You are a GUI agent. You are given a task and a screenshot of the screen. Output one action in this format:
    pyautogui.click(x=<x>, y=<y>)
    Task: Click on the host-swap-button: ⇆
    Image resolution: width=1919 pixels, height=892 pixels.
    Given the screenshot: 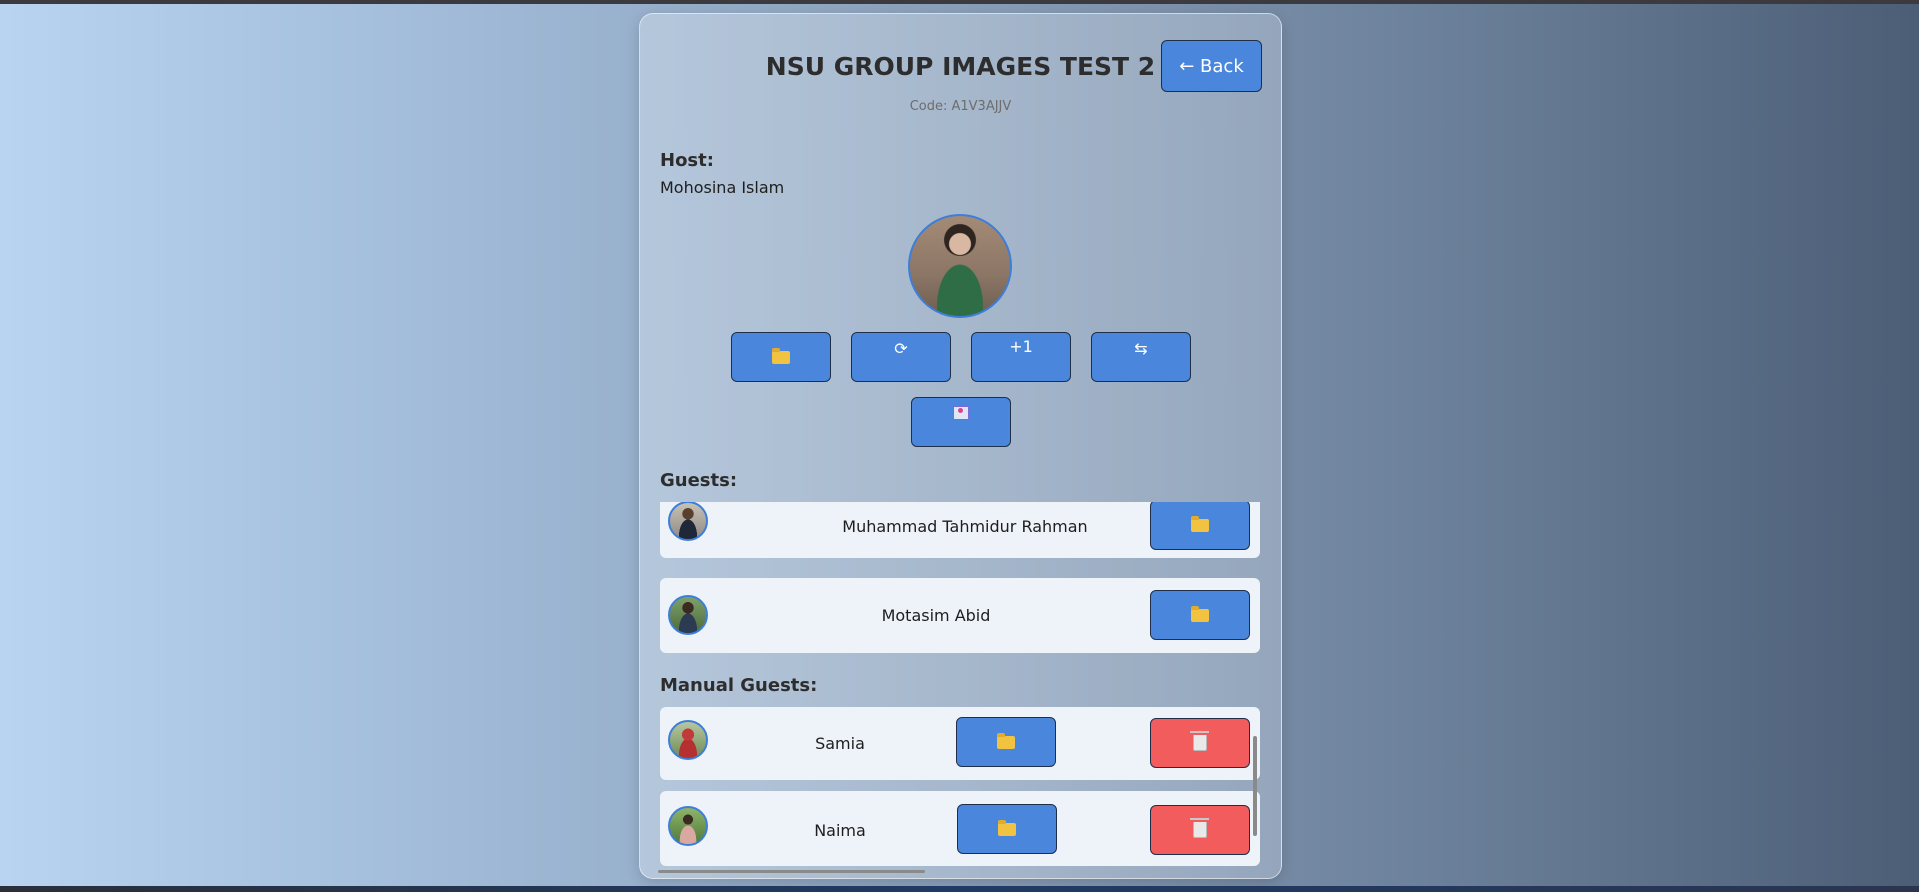 What is the action you would take?
    pyautogui.click(x=1141, y=357)
    